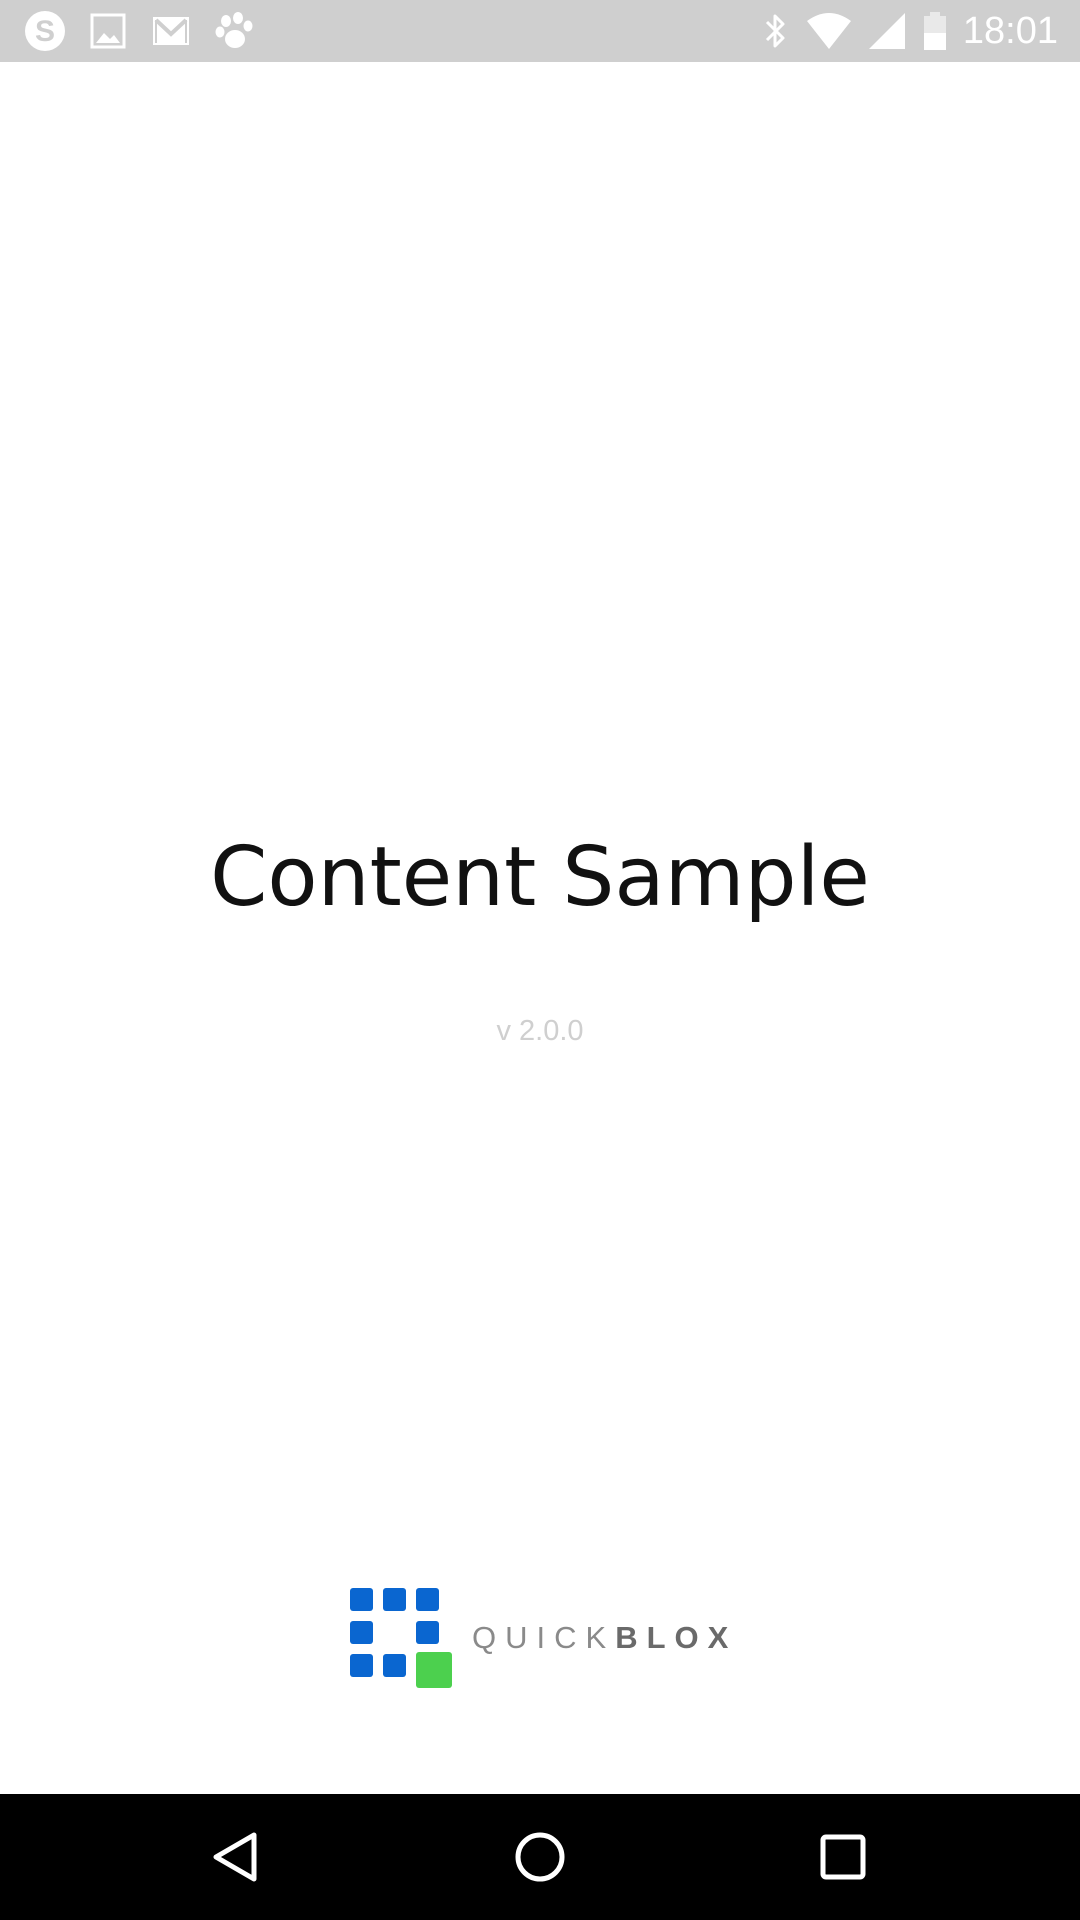 The width and height of the screenshot is (1080, 1920). I want to click on home-button, so click(540, 1857).